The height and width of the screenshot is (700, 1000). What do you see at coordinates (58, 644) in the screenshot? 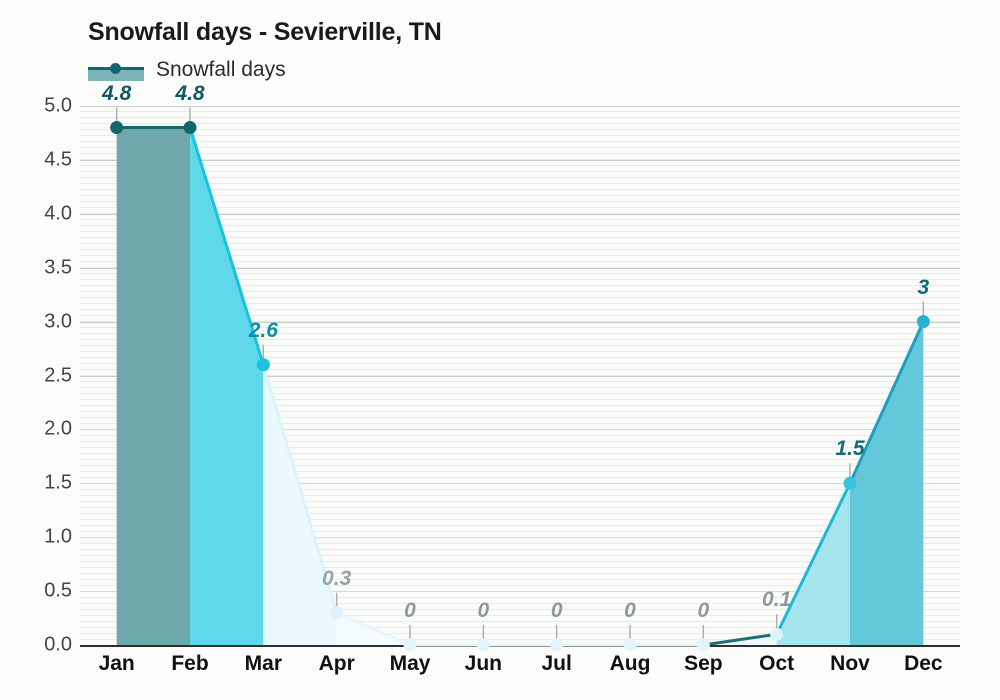
I see `y-axis-tick-label: 0.0` at bounding box center [58, 644].